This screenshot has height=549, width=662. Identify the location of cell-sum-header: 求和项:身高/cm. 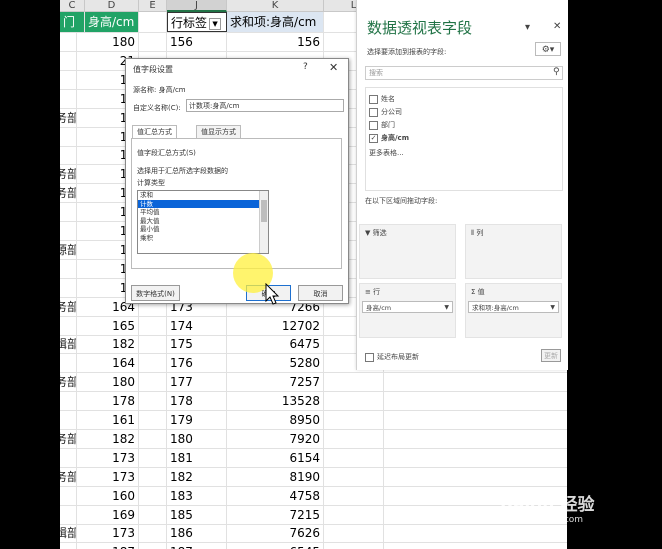
(275, 22).